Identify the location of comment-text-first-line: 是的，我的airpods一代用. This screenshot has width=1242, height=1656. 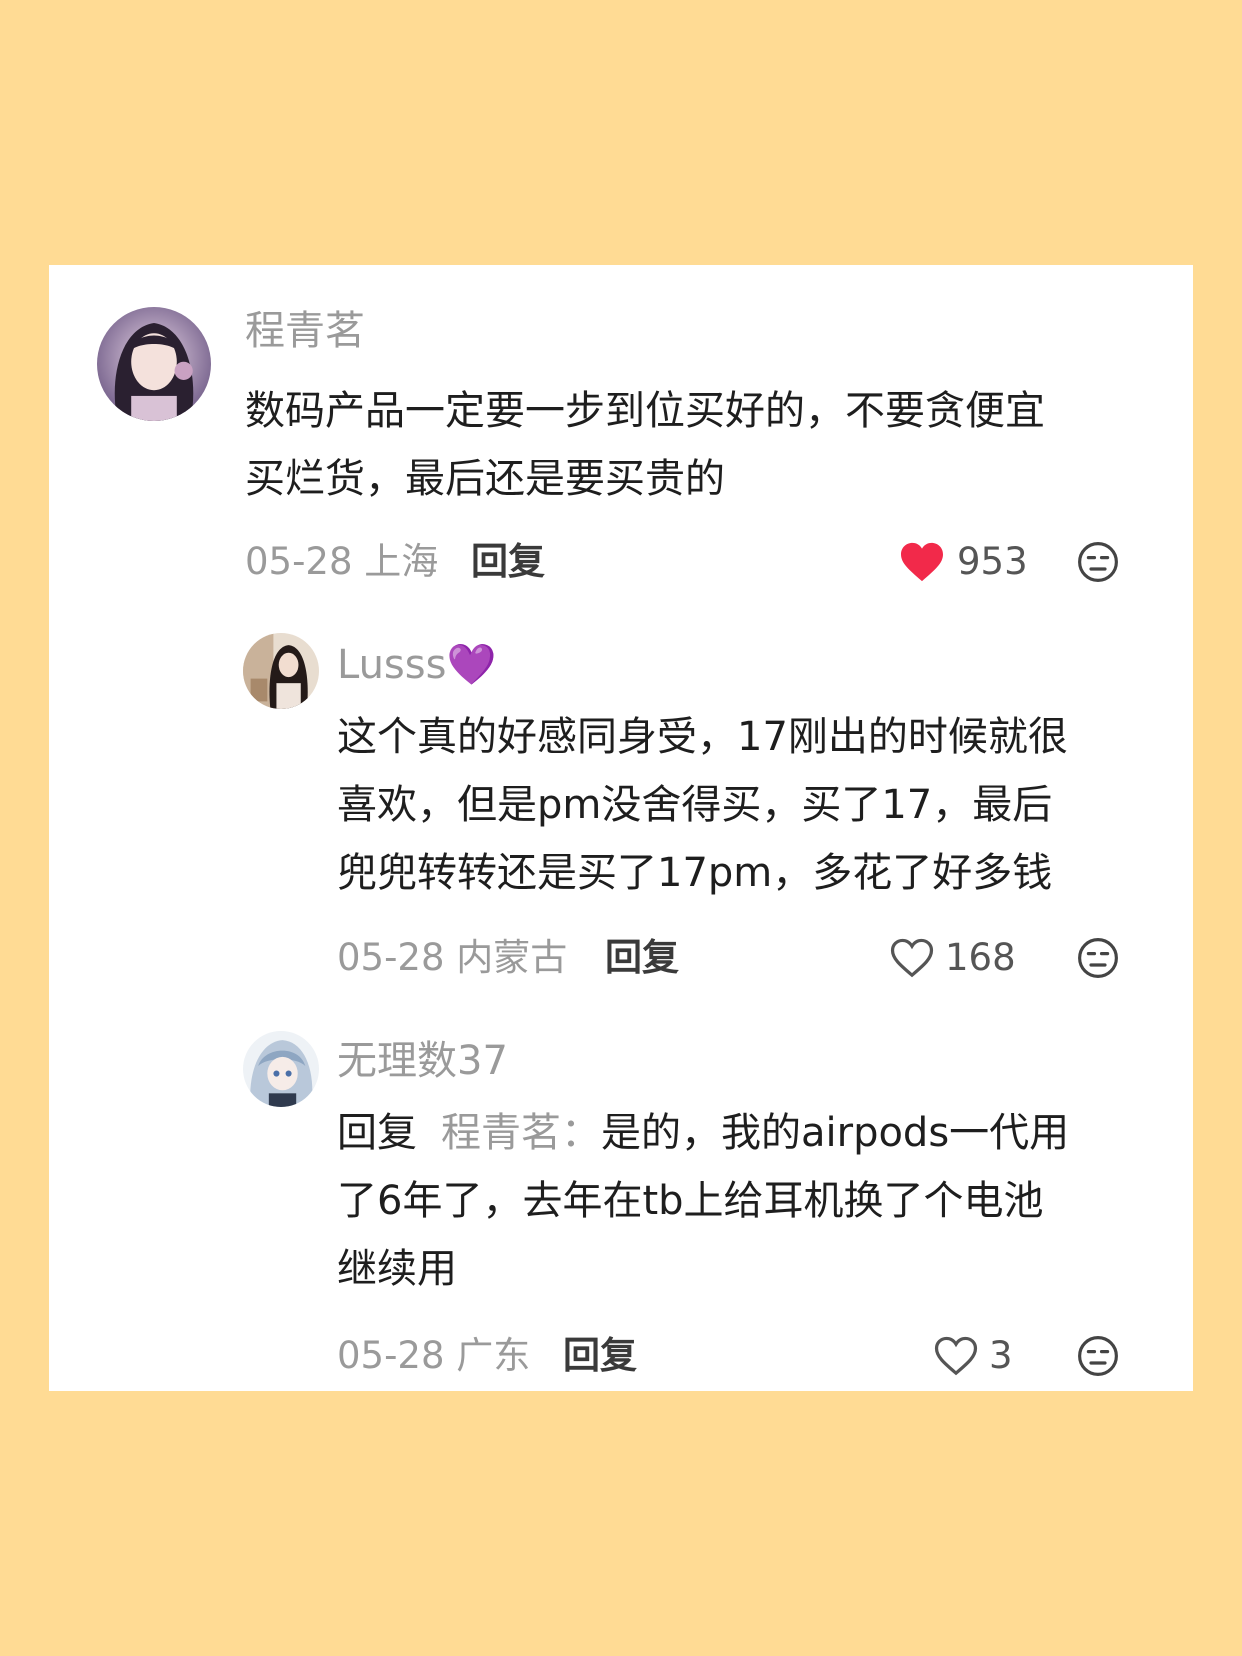
(835, 1133).